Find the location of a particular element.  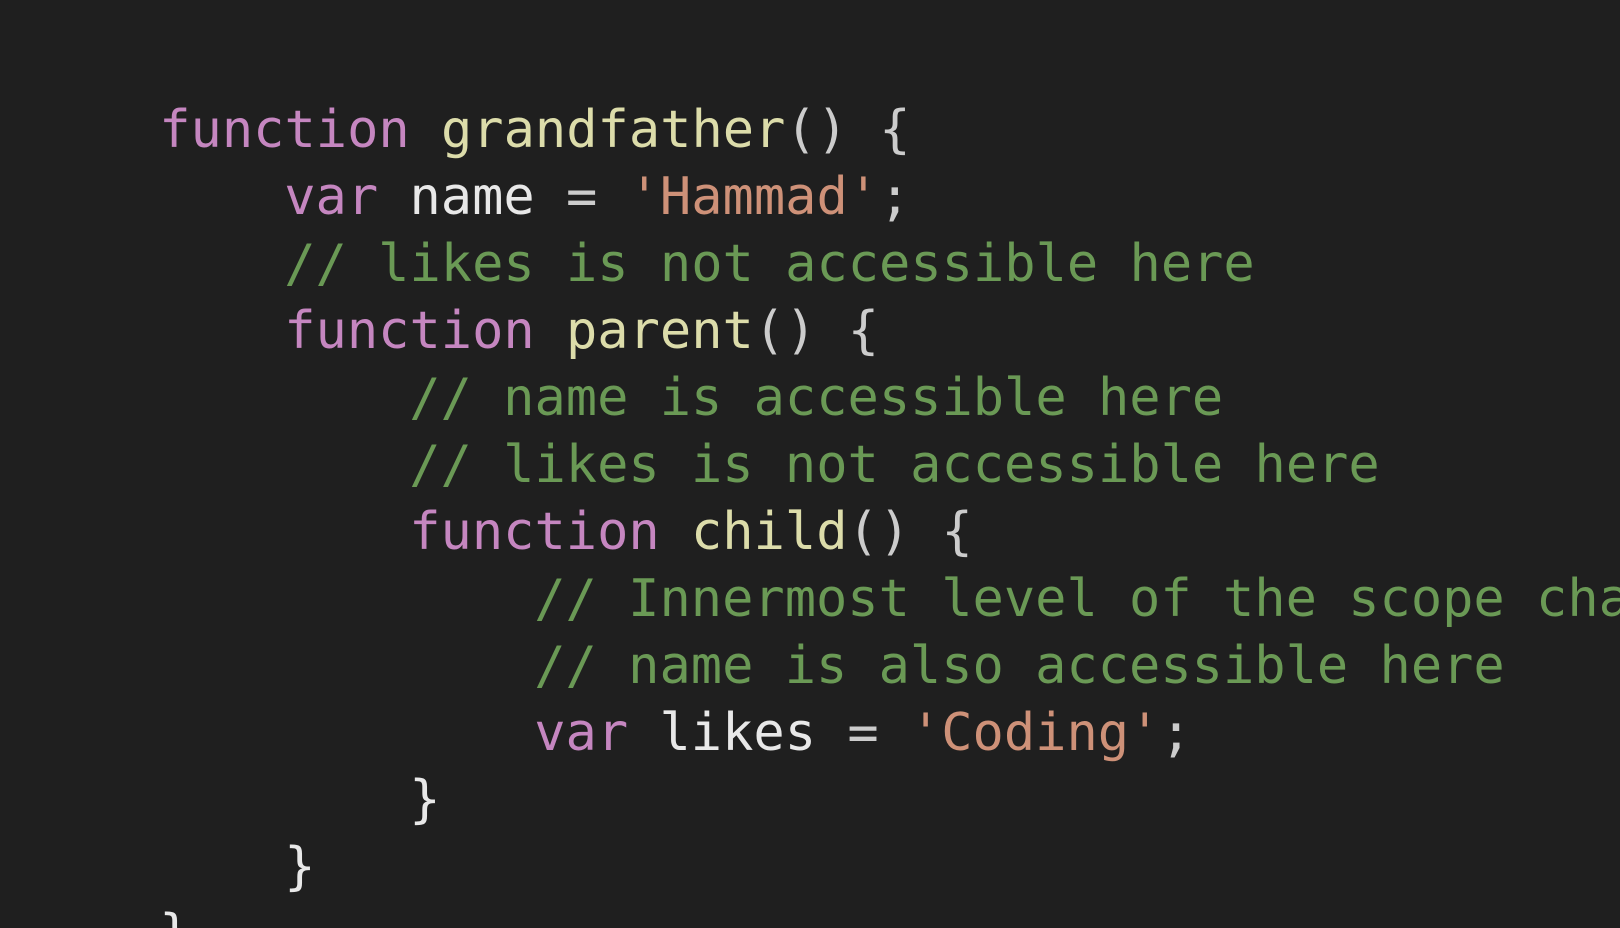

function-name-token: grandfather is located at coordinates (613, 130).